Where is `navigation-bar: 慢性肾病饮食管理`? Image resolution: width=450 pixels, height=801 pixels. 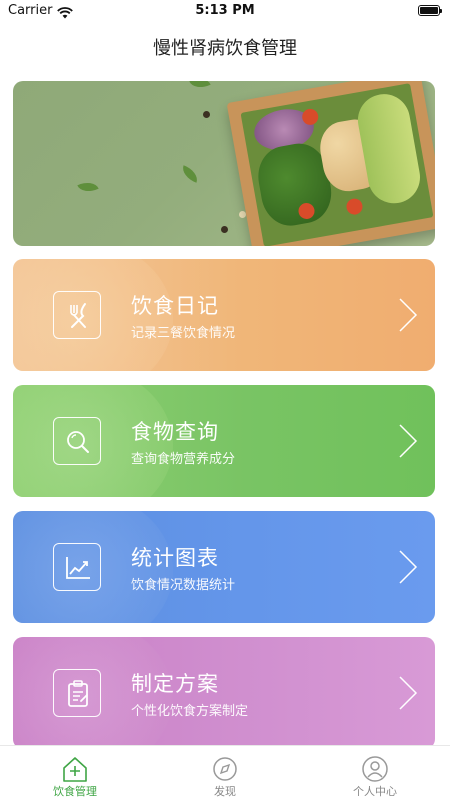
navigation-bar: 慢性肾病饮食管理 is located at coordinates (225, 44).